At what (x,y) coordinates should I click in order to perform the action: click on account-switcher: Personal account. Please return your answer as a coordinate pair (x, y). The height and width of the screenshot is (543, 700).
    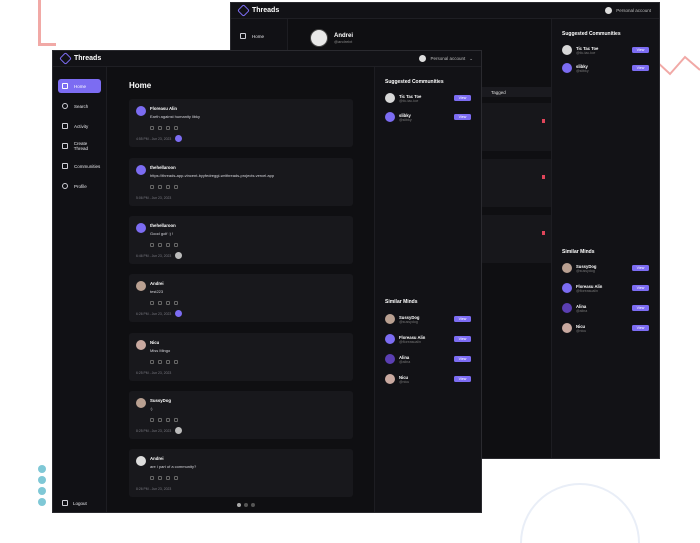
    Looking at the image, I should click on (628, 10).